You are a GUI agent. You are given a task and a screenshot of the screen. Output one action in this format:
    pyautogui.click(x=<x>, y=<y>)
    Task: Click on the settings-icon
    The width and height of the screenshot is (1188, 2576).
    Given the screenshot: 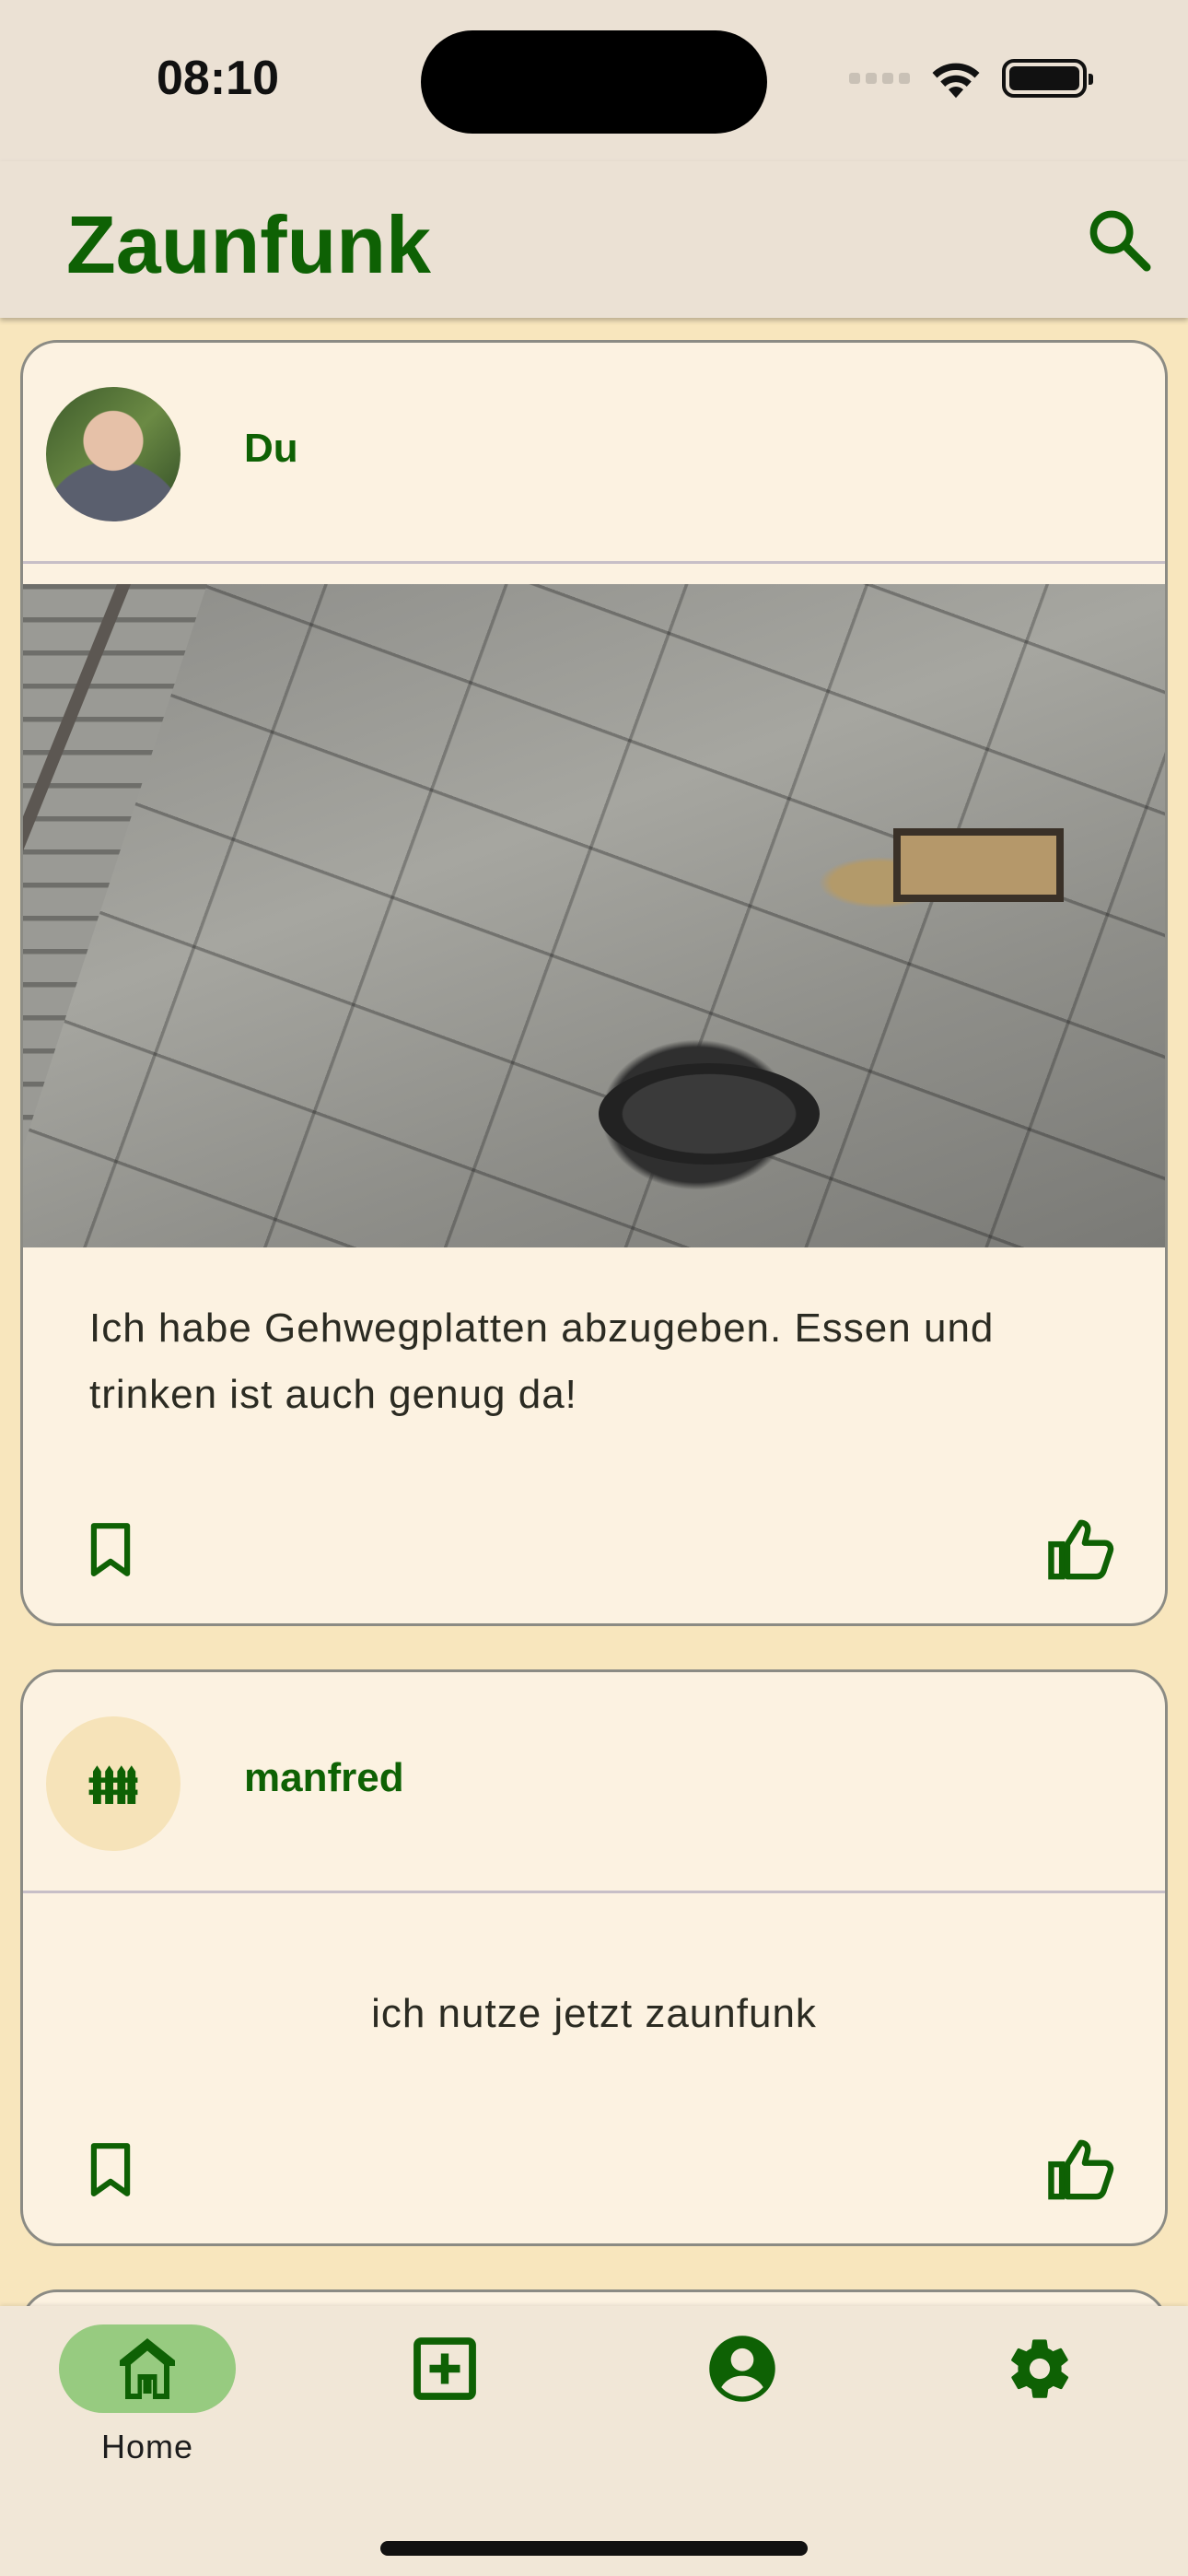 What is the action you would take?
    pyautogui.click(x=1040, y=2368)
    